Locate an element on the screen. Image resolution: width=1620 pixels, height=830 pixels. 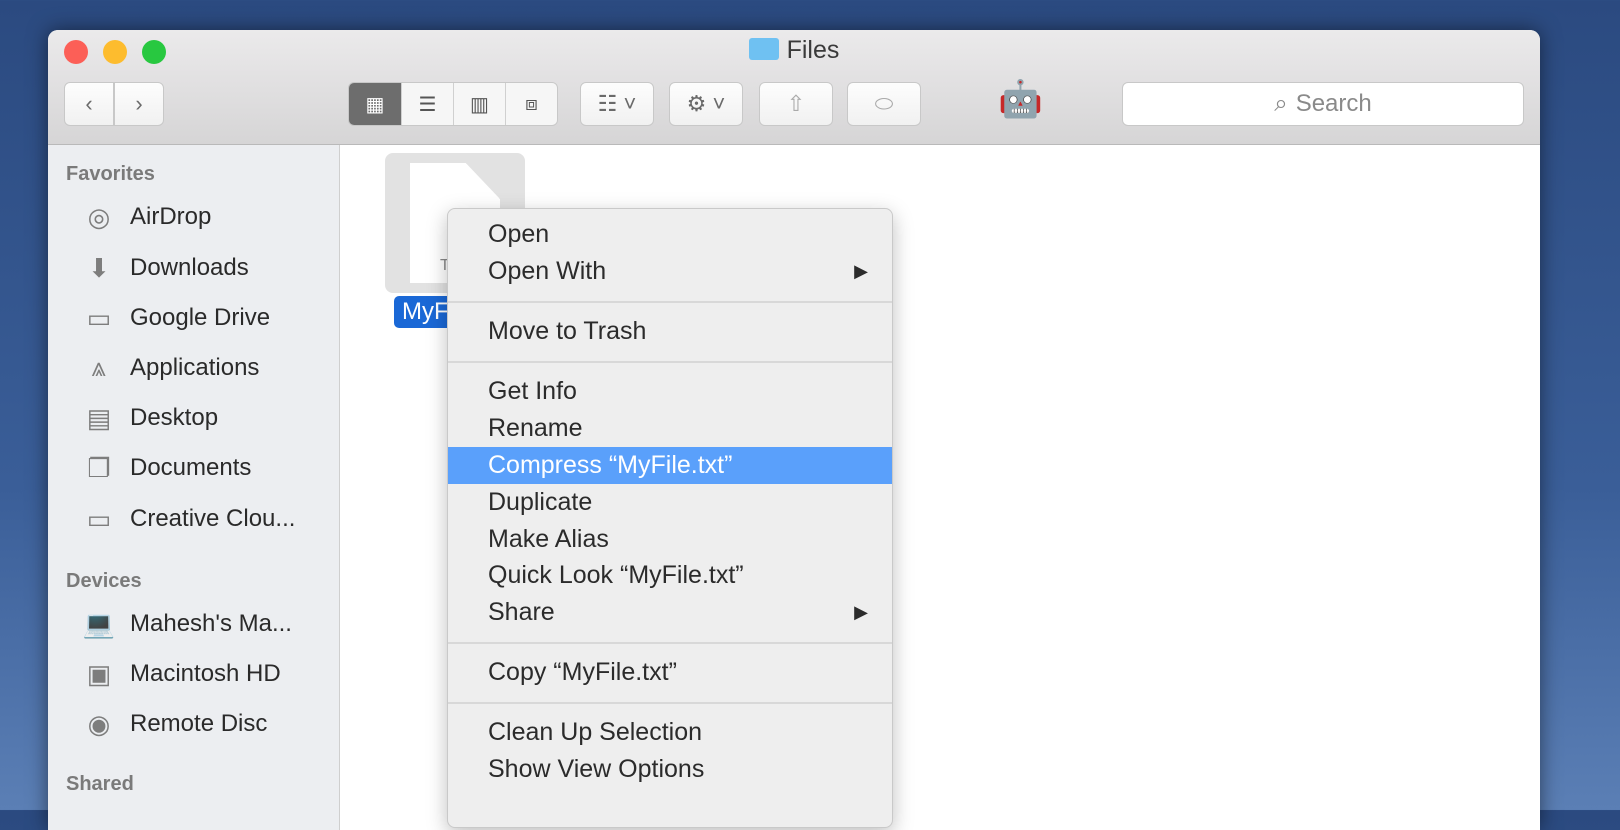
favorites-header: Favorites is located at coordinates (110, 174).